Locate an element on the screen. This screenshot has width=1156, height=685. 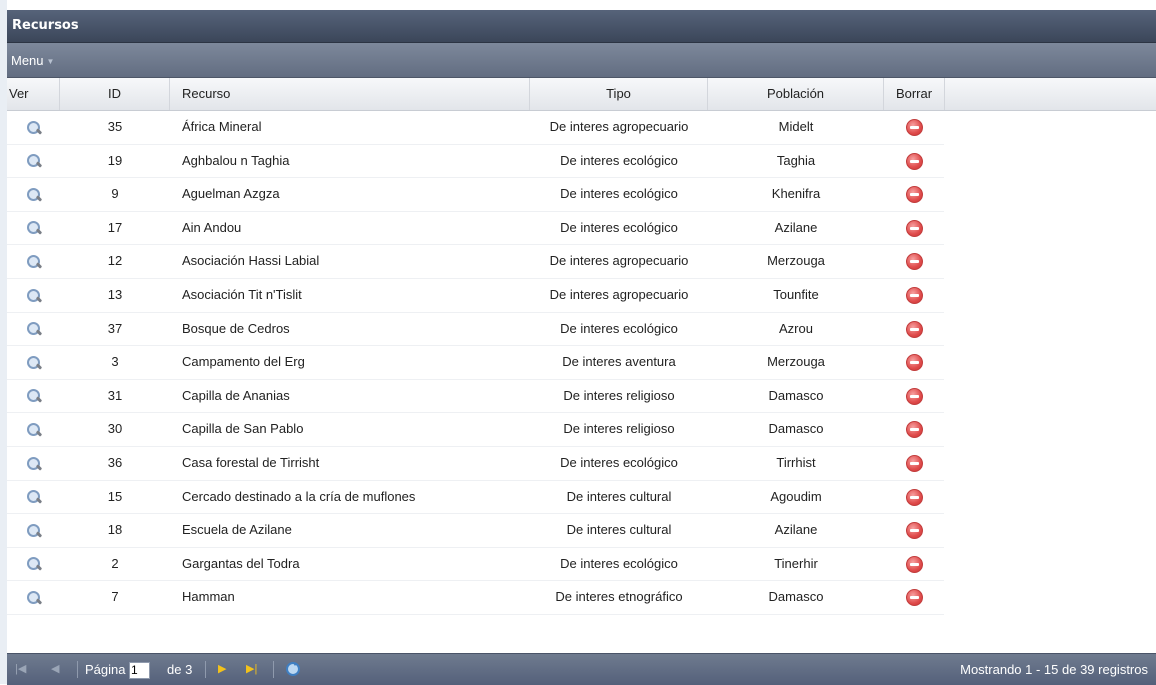
recurso-cell: Capilla de Ananias is located at coordinates (236, 395).